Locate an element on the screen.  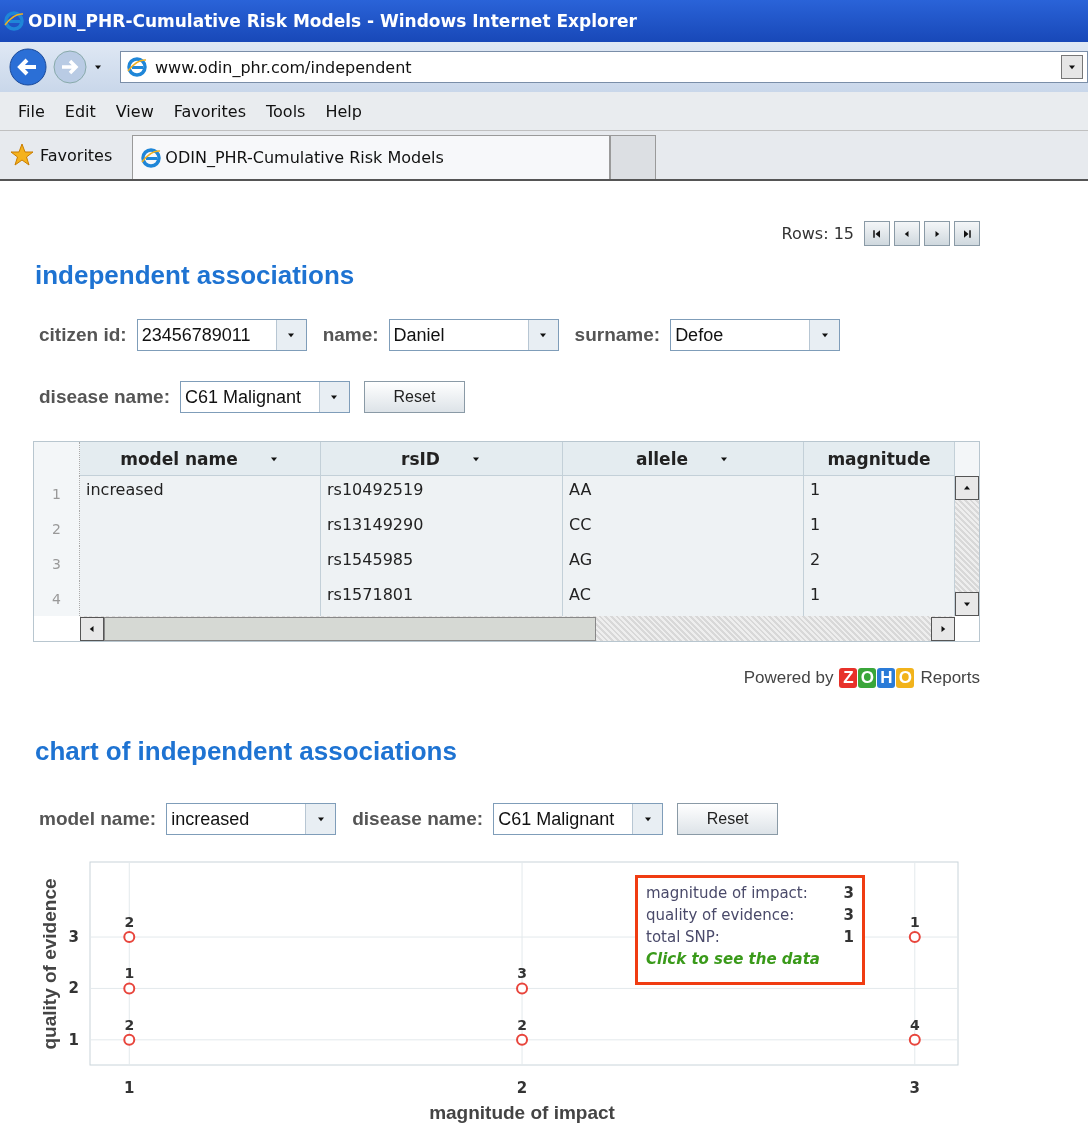
table-cell: AA is located at coordinates (683, 493).